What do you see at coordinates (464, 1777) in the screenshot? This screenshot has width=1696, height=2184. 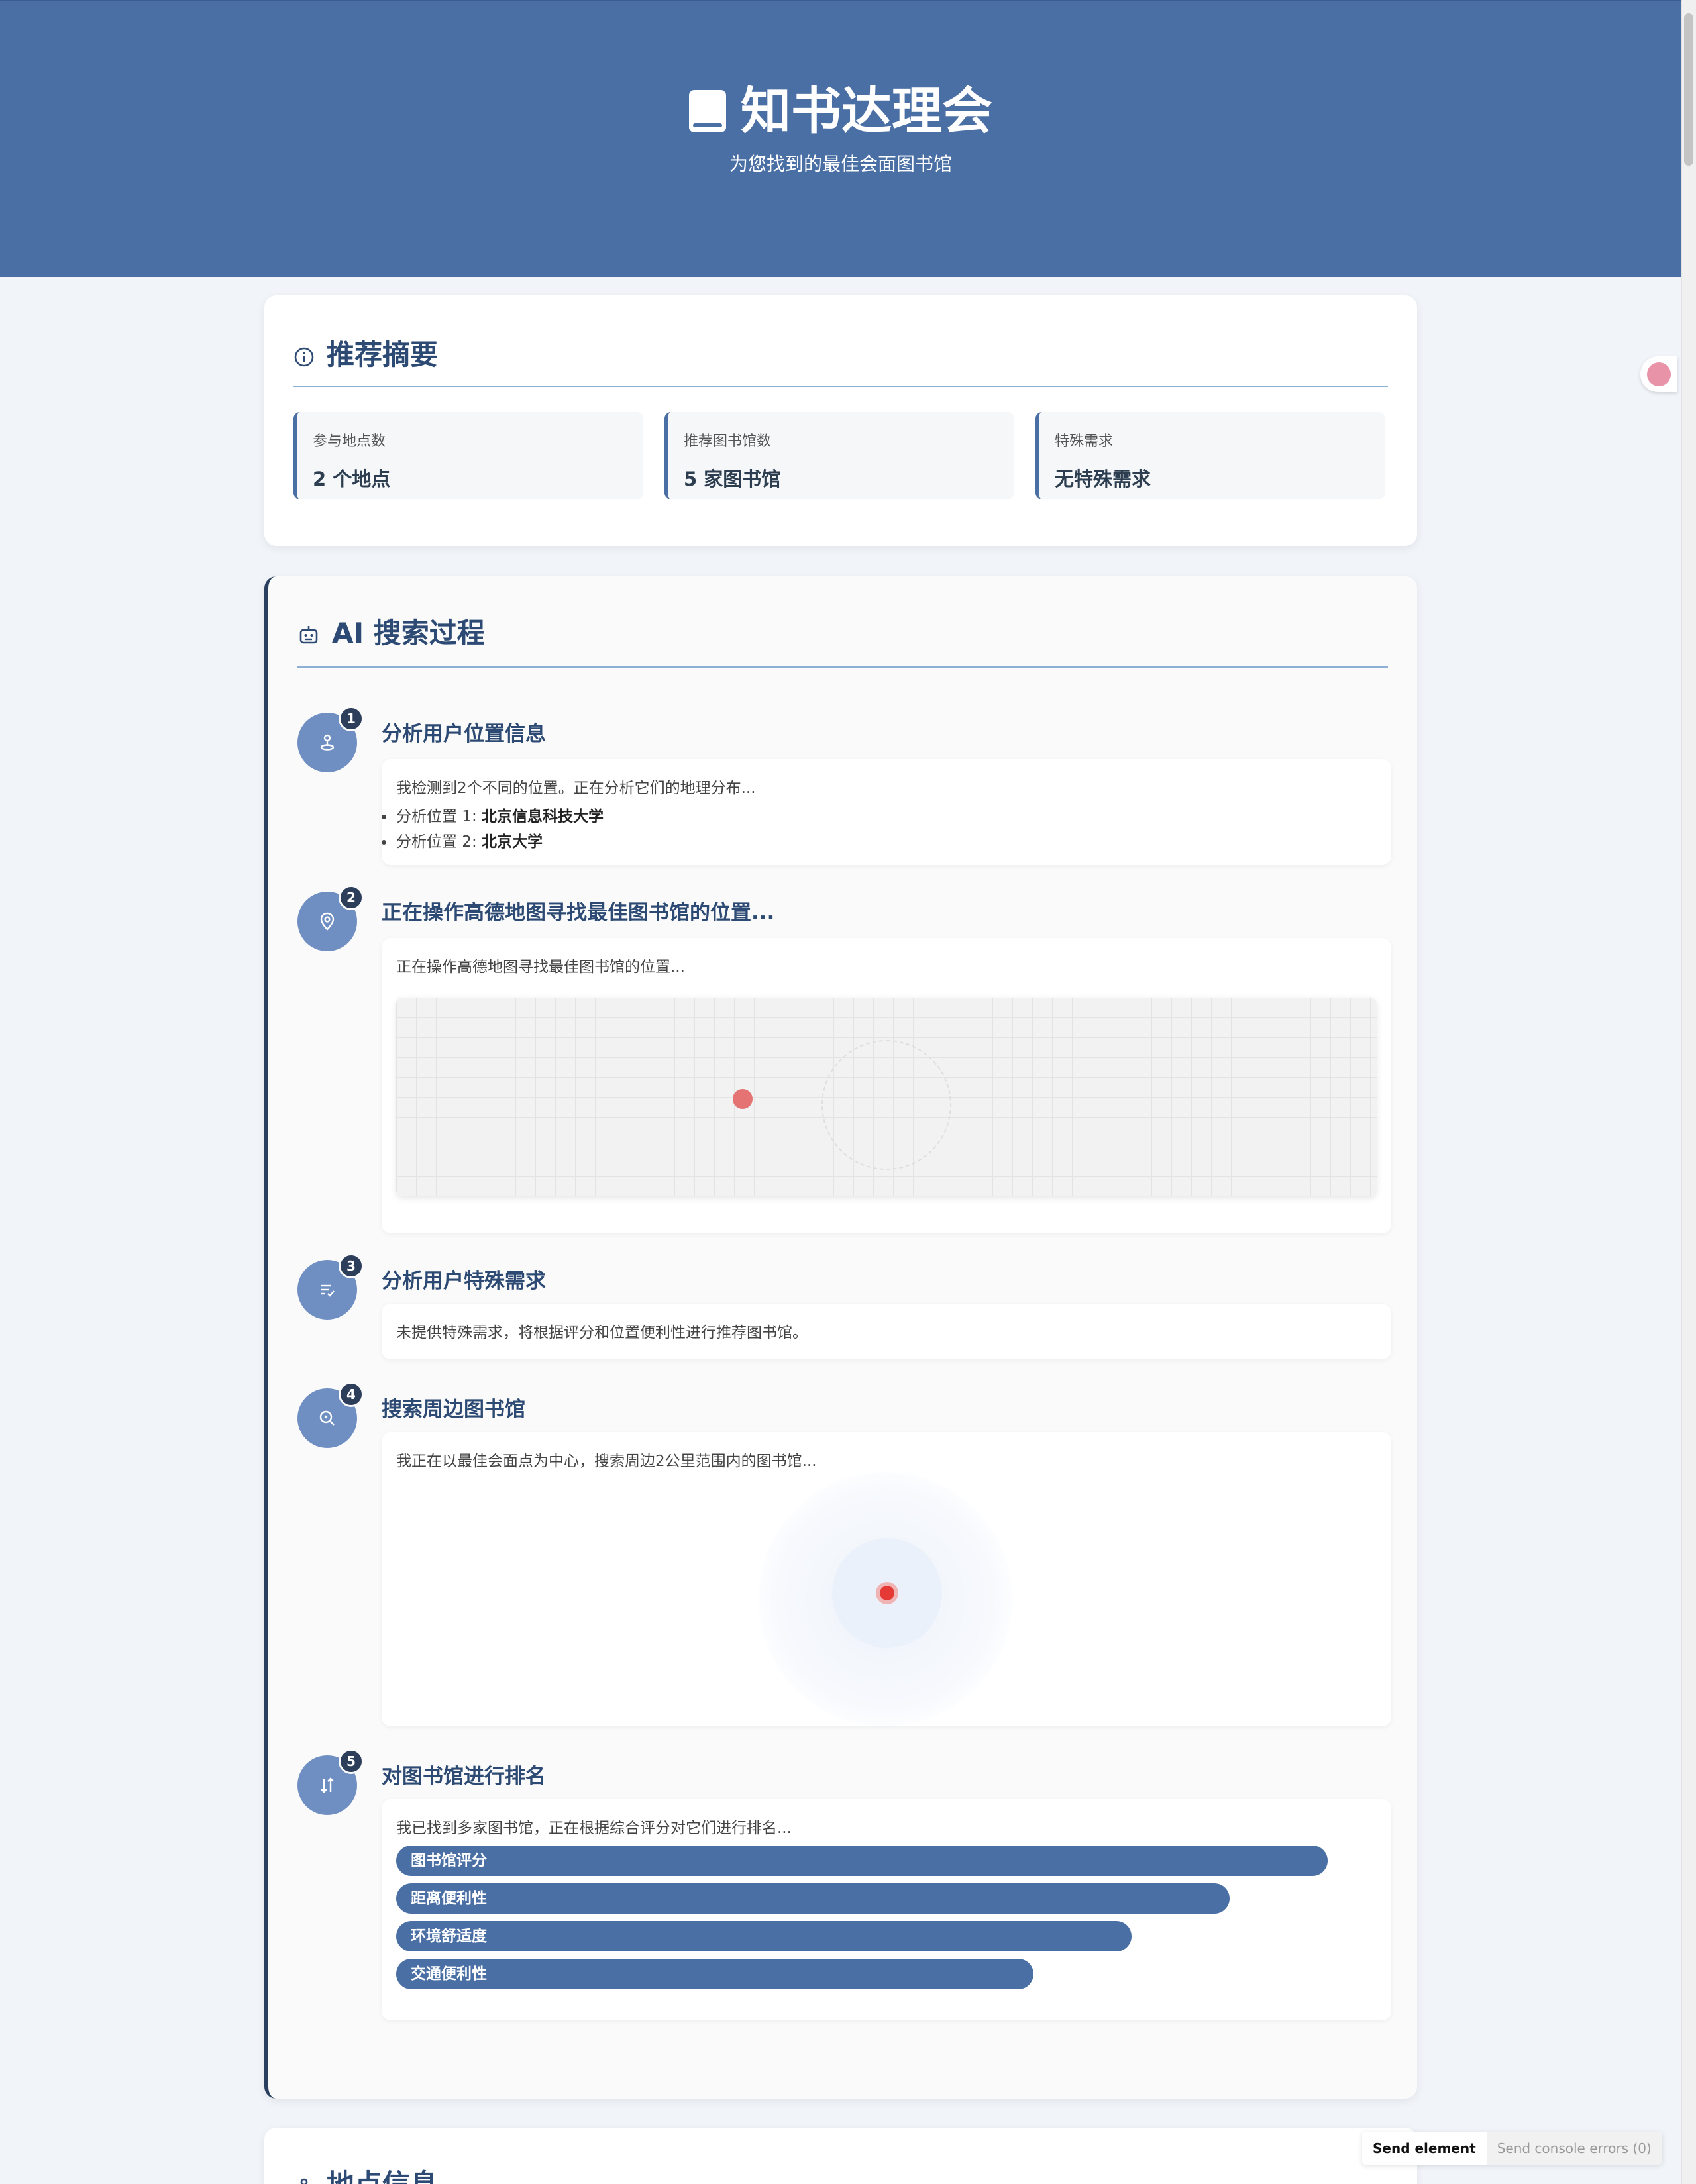 I see `step-5-title: 对图书馆进行排名` at bounding box center [464, 1777].